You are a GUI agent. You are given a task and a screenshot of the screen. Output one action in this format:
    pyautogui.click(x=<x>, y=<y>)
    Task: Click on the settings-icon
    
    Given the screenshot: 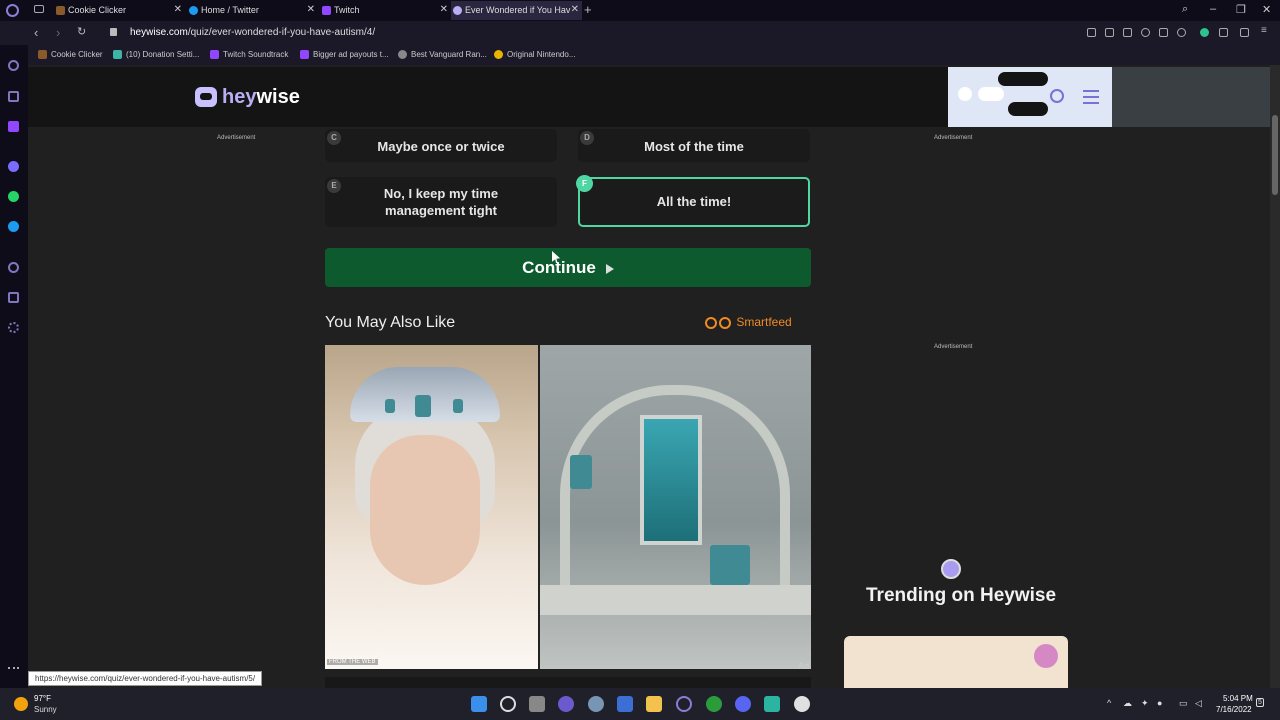 What is the action you would take?
    pyautogui.click(x=596, y=704)
    